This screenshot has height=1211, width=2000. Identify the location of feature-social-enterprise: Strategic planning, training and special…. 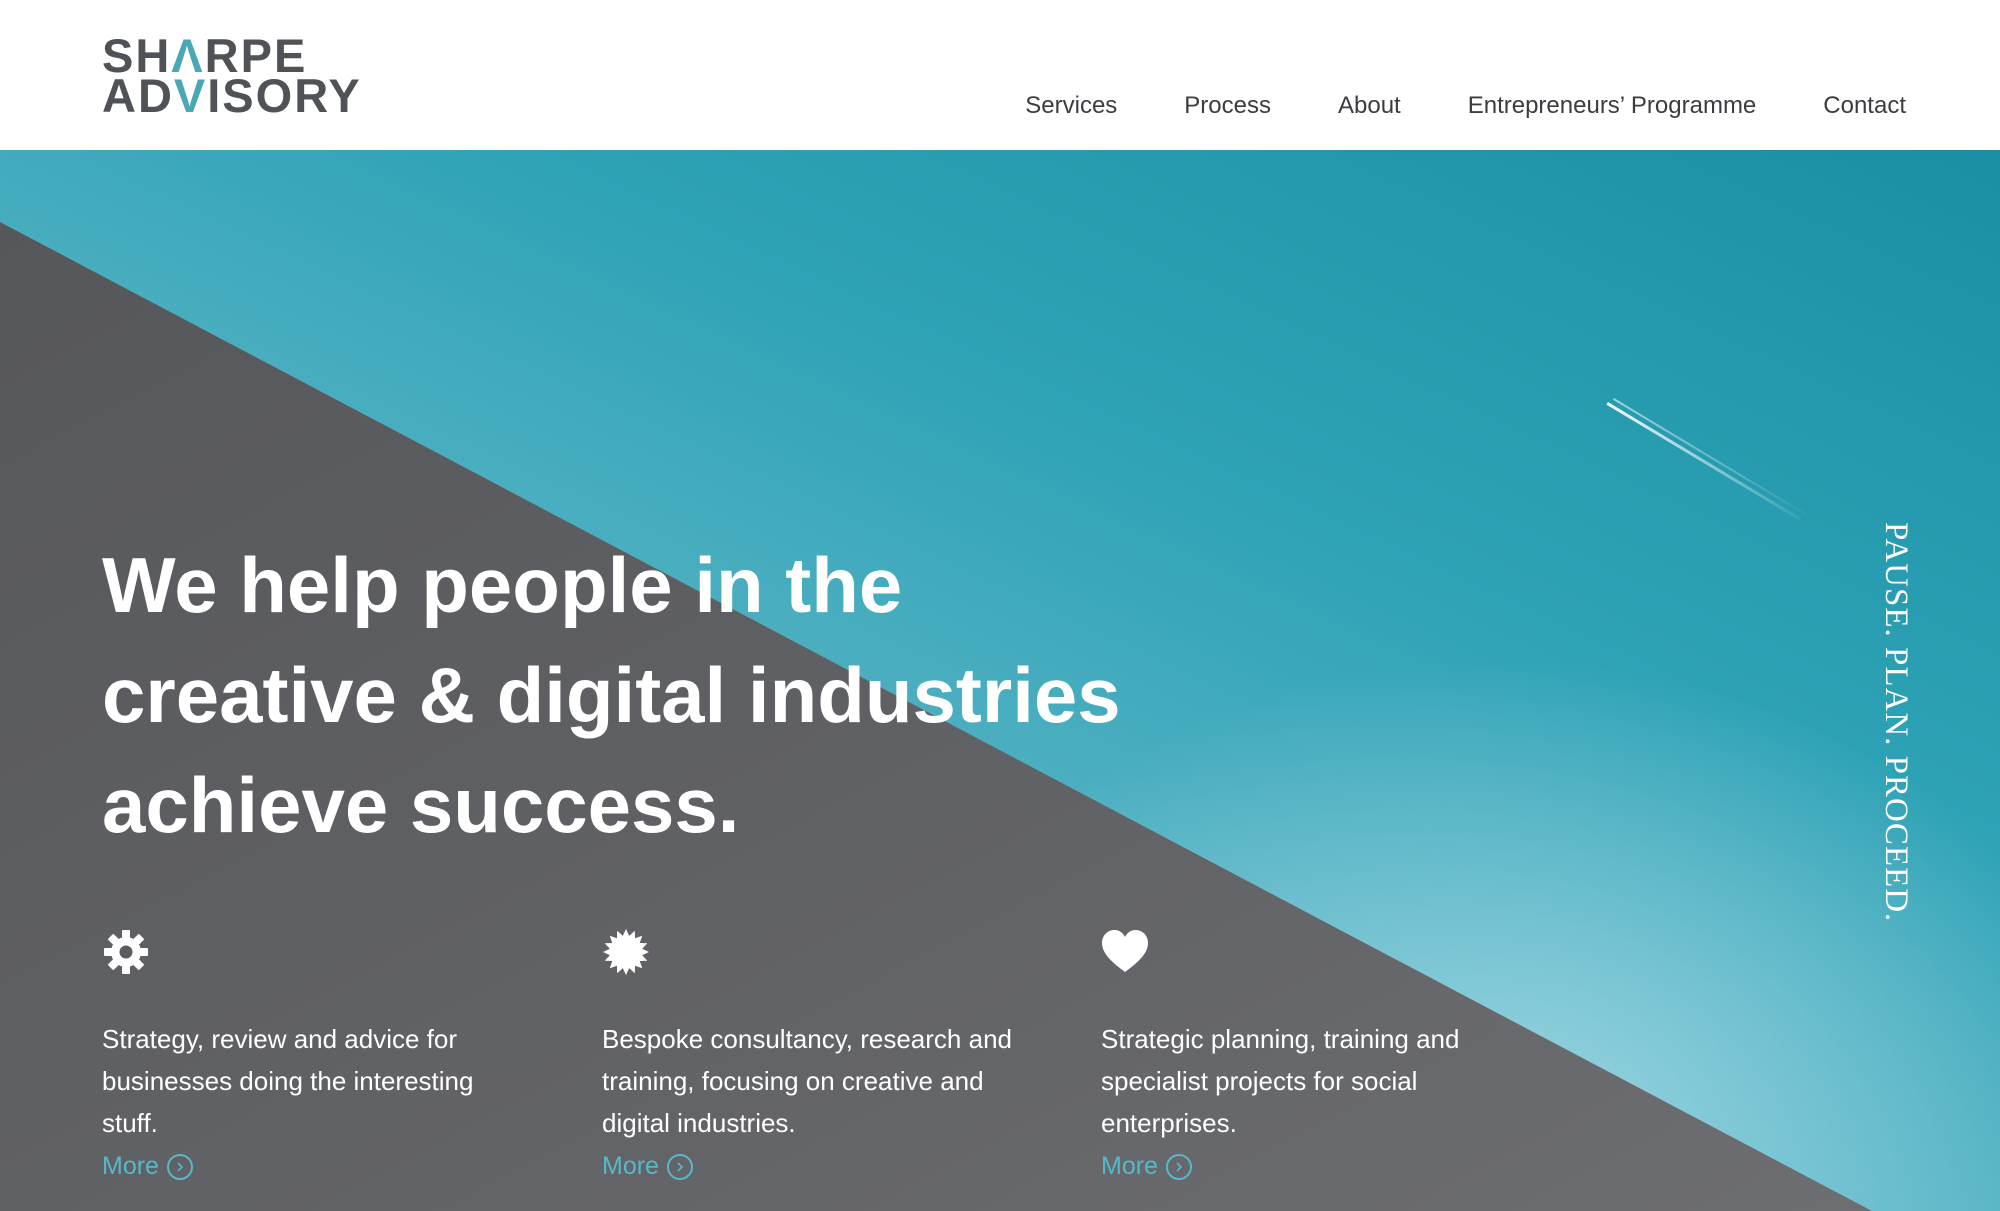
(1316, 1054).